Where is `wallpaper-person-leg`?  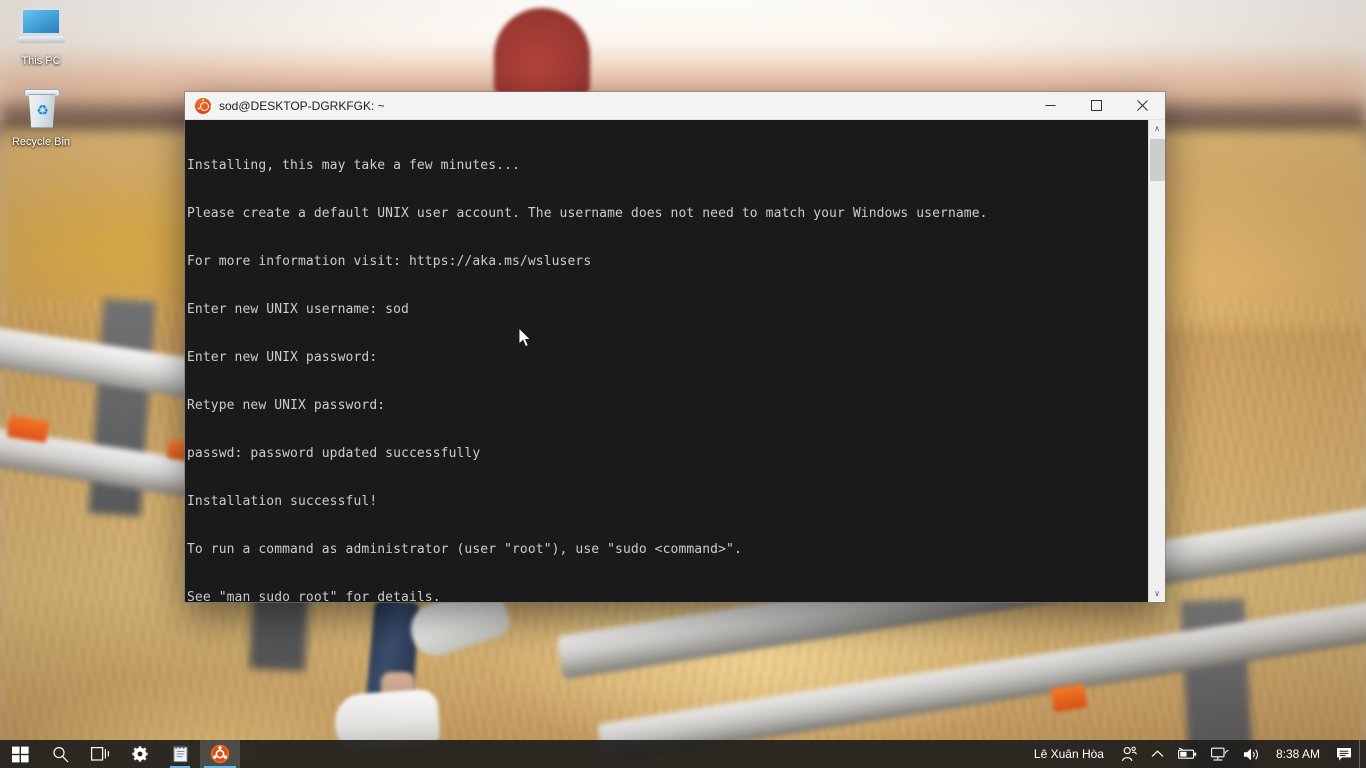
wallpaper-person-leg is located at coordinates (393, 655).